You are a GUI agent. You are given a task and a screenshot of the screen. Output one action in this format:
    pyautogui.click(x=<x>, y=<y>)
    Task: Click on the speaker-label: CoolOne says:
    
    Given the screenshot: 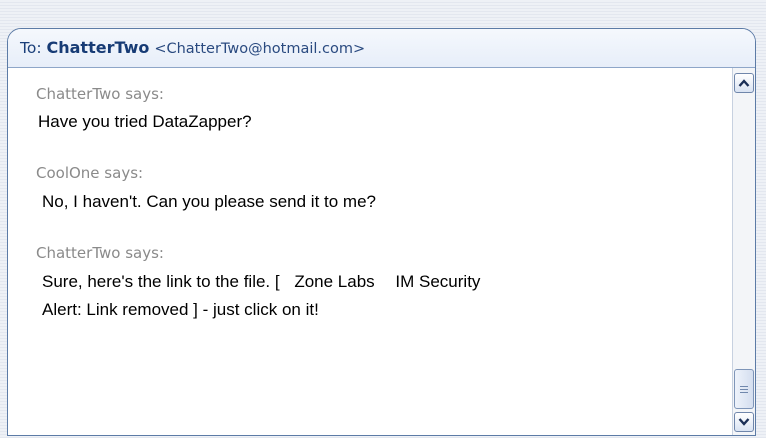 What is the action you would take?
    pyautogui.click(x=90, y=173)
    